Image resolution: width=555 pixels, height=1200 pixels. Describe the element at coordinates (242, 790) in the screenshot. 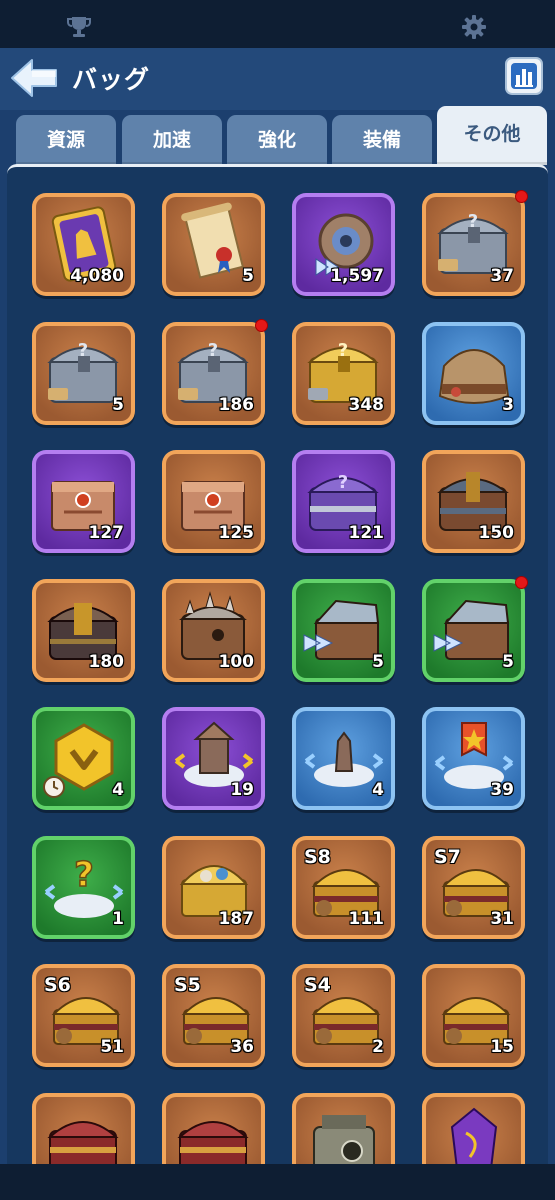

I see `item-count: 19` at that location.